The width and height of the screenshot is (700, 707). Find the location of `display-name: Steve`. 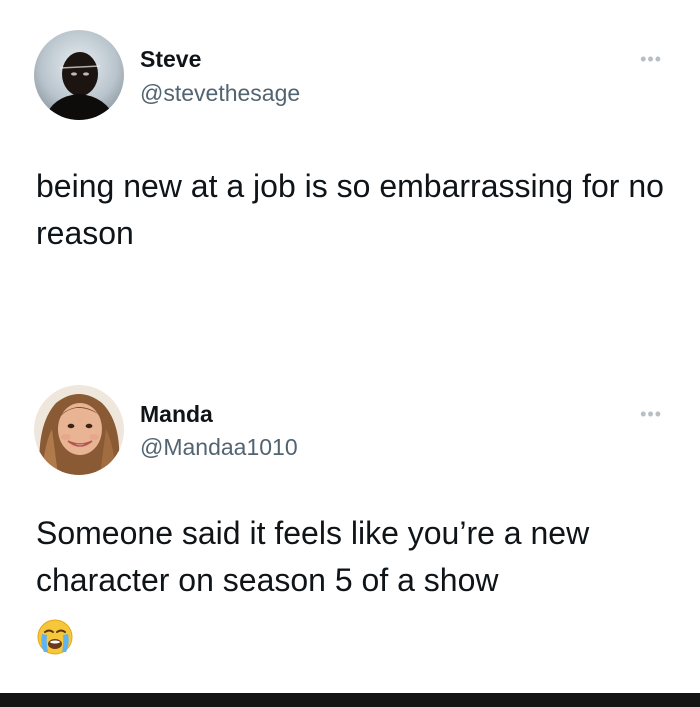

display-name: Steve is located at coordinates (170, 59).